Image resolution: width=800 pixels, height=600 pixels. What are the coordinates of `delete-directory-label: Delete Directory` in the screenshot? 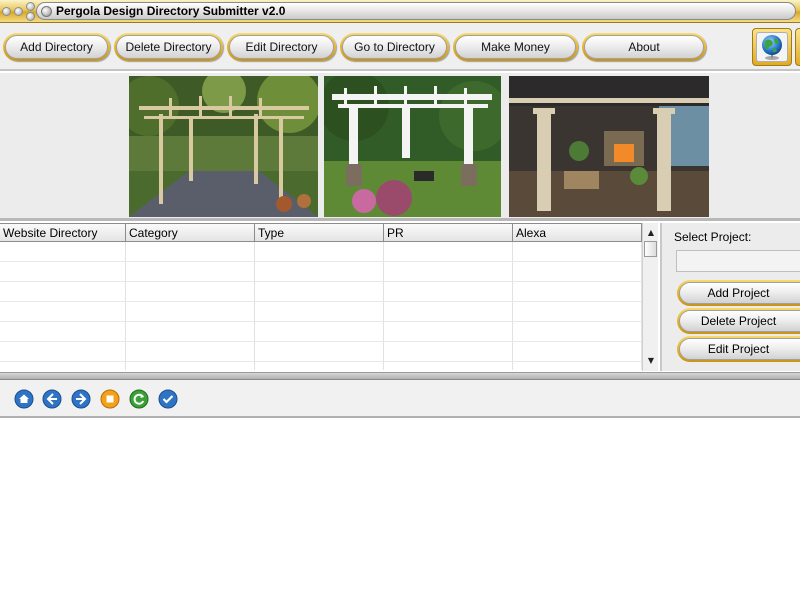 It's located at (168, 47).